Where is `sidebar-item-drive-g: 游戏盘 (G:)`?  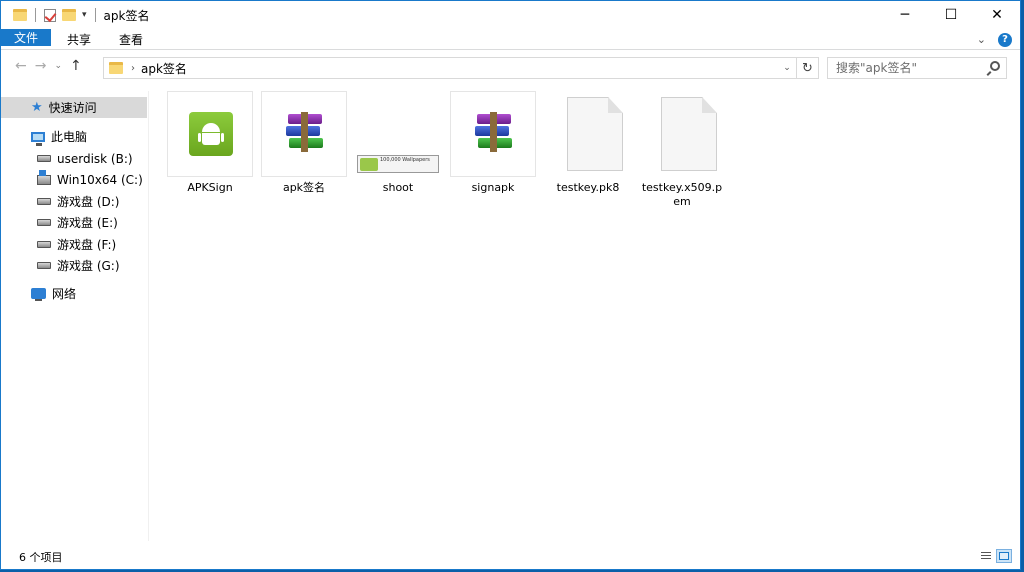 sidebar-item-drive-g: 游戏盘 (G:) is located at coordinates (74, 265).